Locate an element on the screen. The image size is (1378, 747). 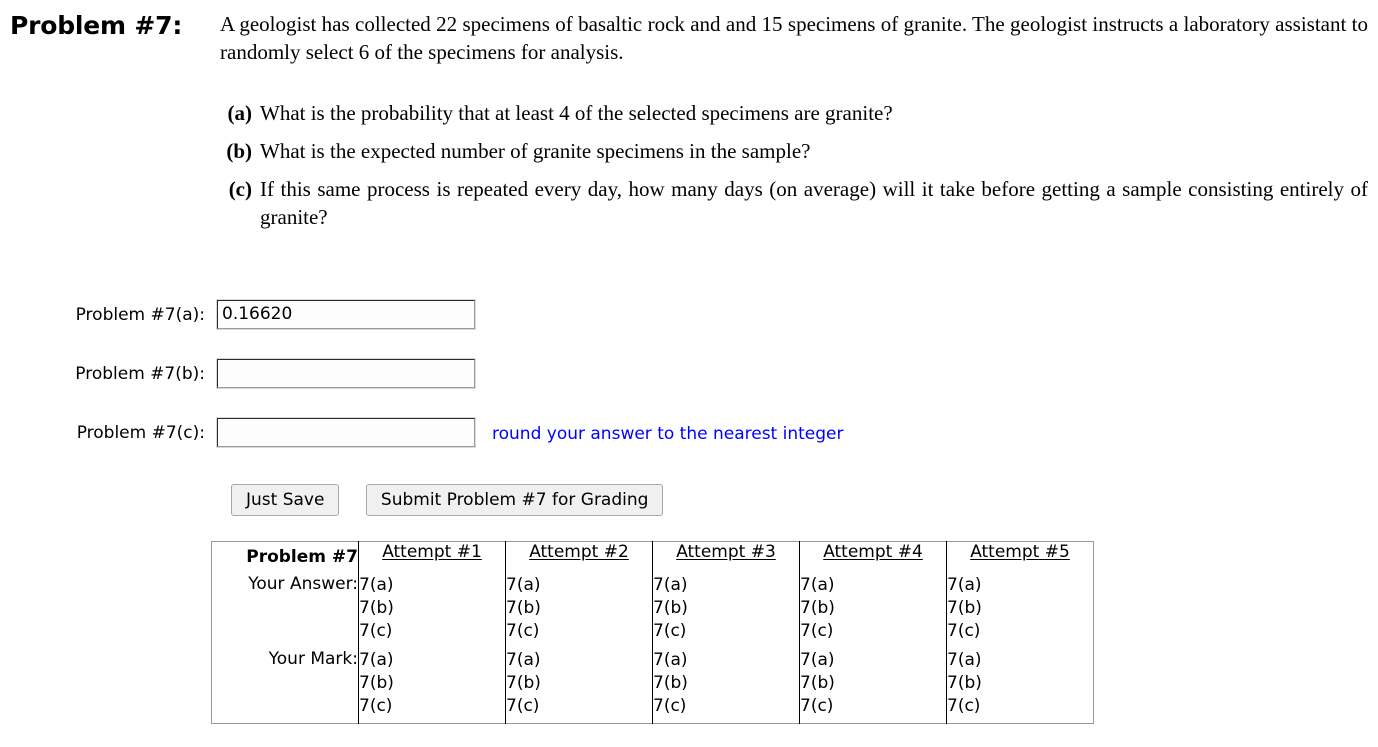
action-button-bar: Just Save Submit Problem #7 for Grading is located at coordinates (447, 500).